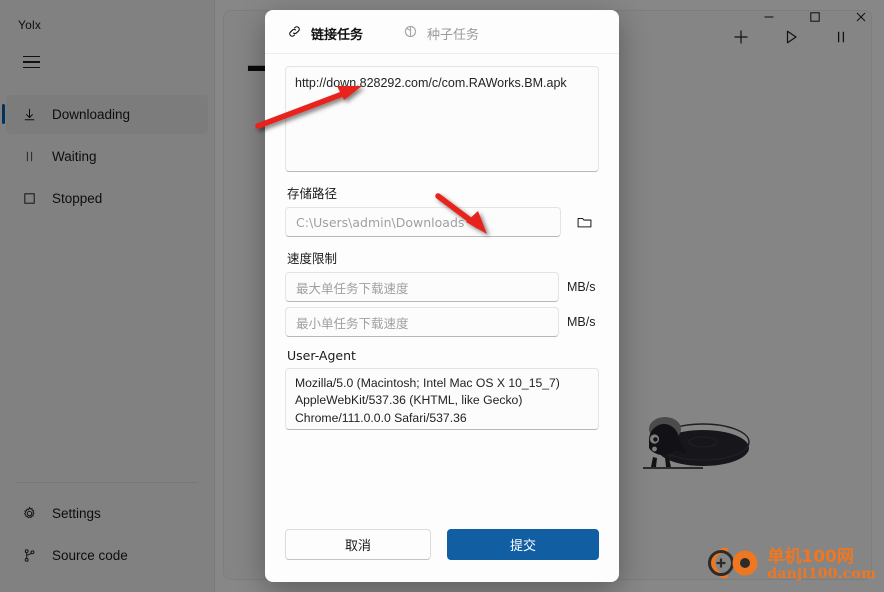 The height and width of the screenshot is (592, 884). Describe the element at coordinates (733, 565) in the screenshot. I see `watermark-logo-icon` at that location.